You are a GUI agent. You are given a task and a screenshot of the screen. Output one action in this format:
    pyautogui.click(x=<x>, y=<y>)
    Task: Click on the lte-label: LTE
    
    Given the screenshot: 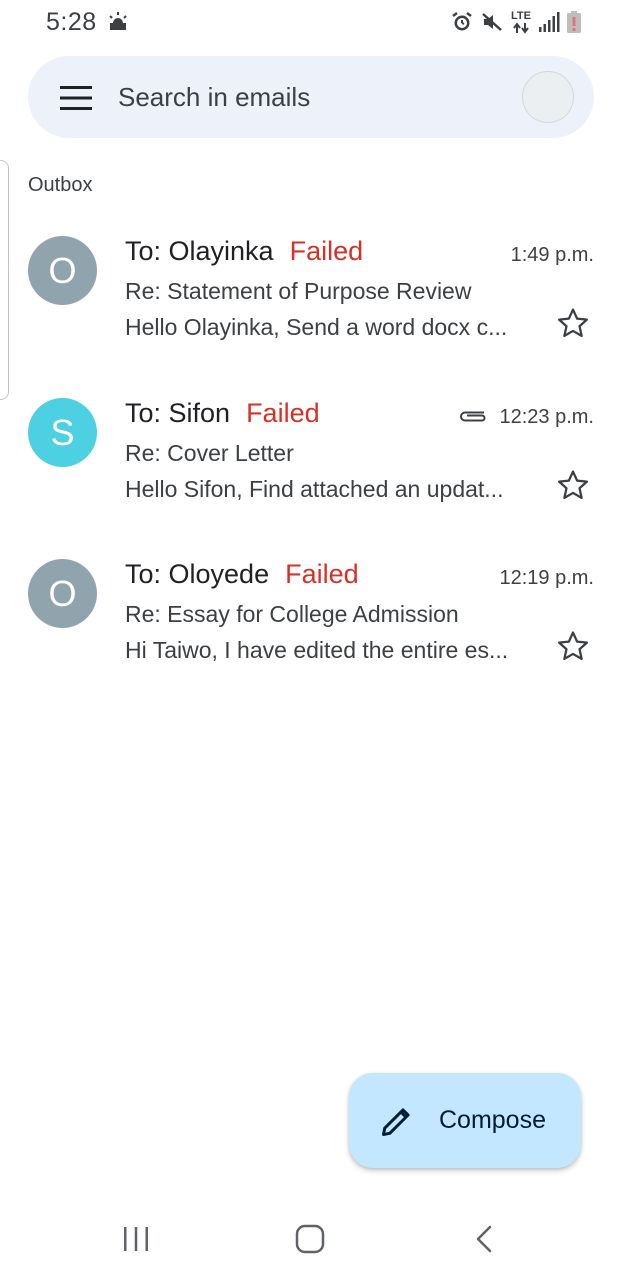 What is the action you would take?
    pyautogui.click(x=521, y=15)
    